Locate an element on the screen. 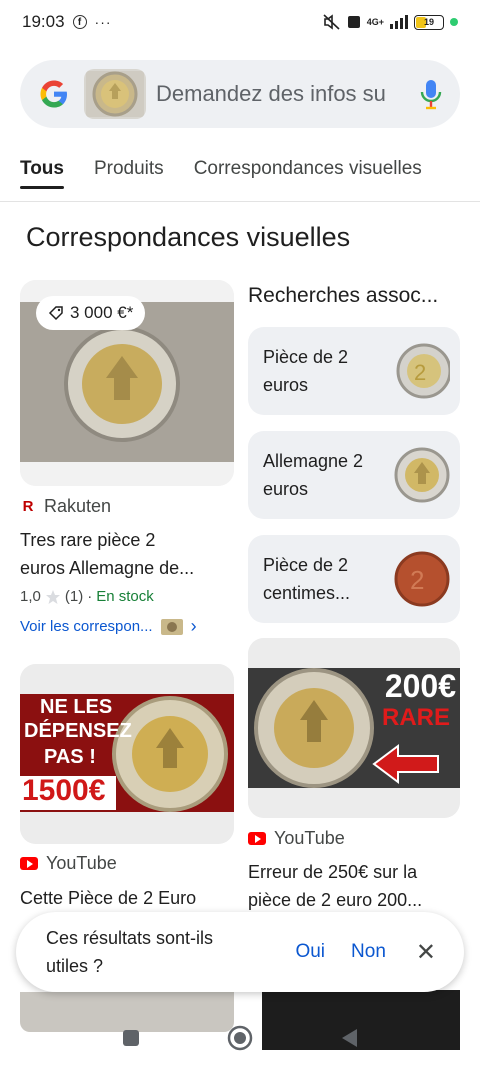 The height and width of the screenshot is (1067, 480). related-search-item: Pièce de 2 euros 2 is located at coordinates (354, 371).